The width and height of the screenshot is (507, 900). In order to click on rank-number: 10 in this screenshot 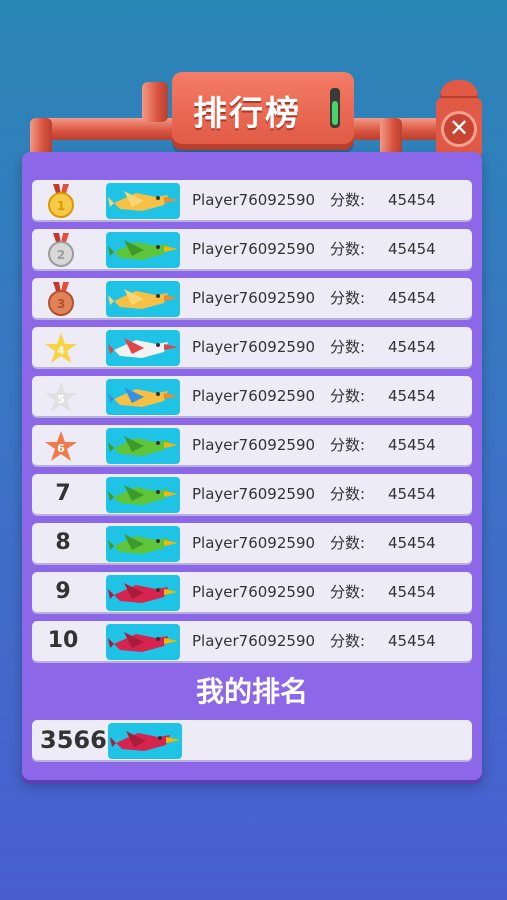, I will do `click(63, 640)`.